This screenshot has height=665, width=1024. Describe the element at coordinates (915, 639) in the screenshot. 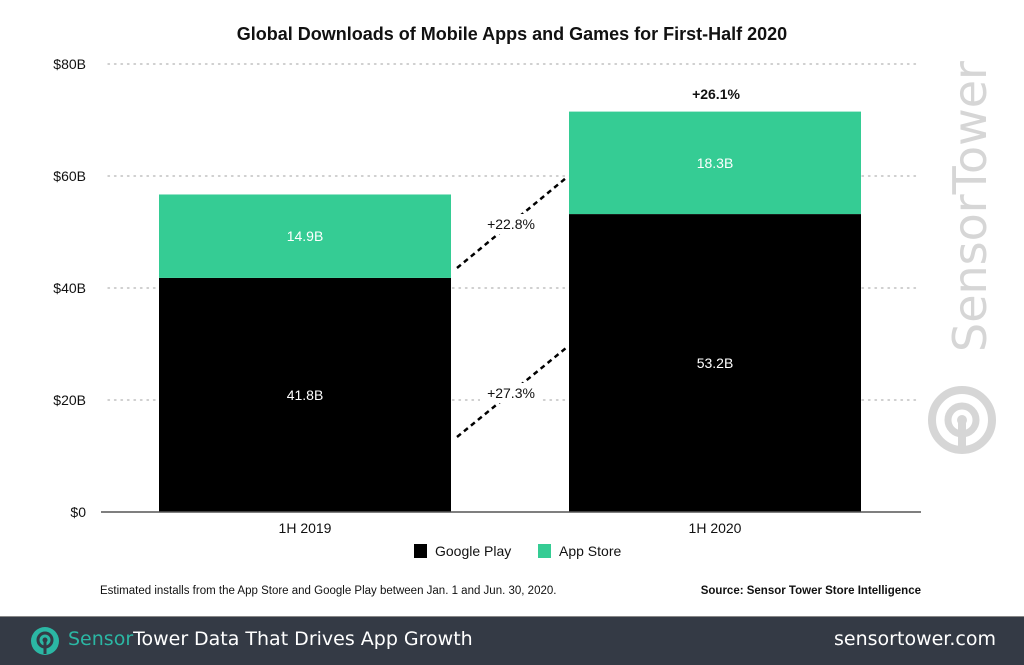

I see `footer-website-link: sensortower.com` at that location.